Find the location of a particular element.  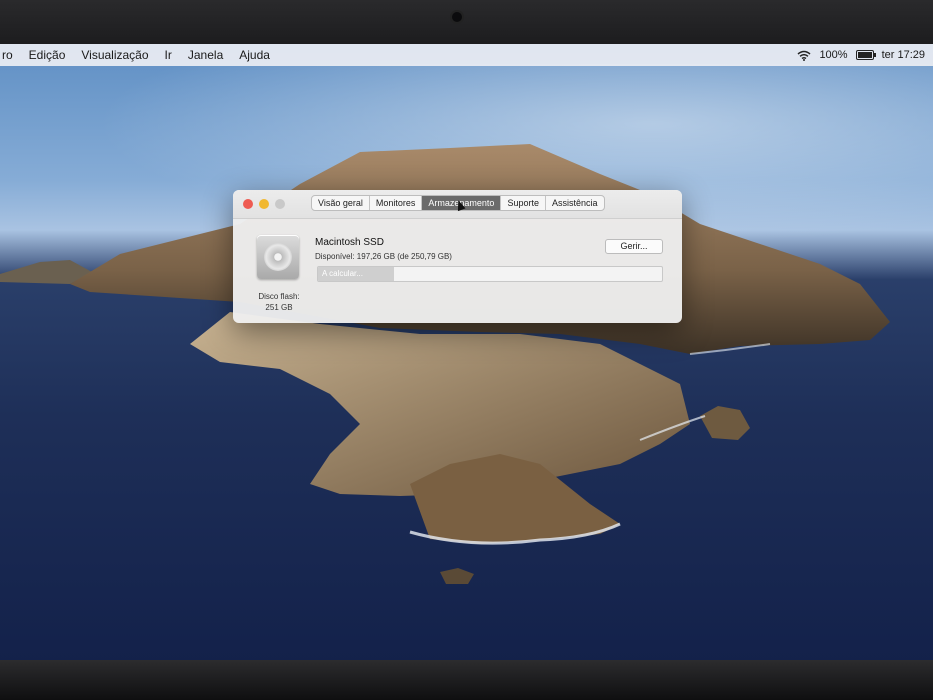

wifi-icon is located at coordinates (804, 55).